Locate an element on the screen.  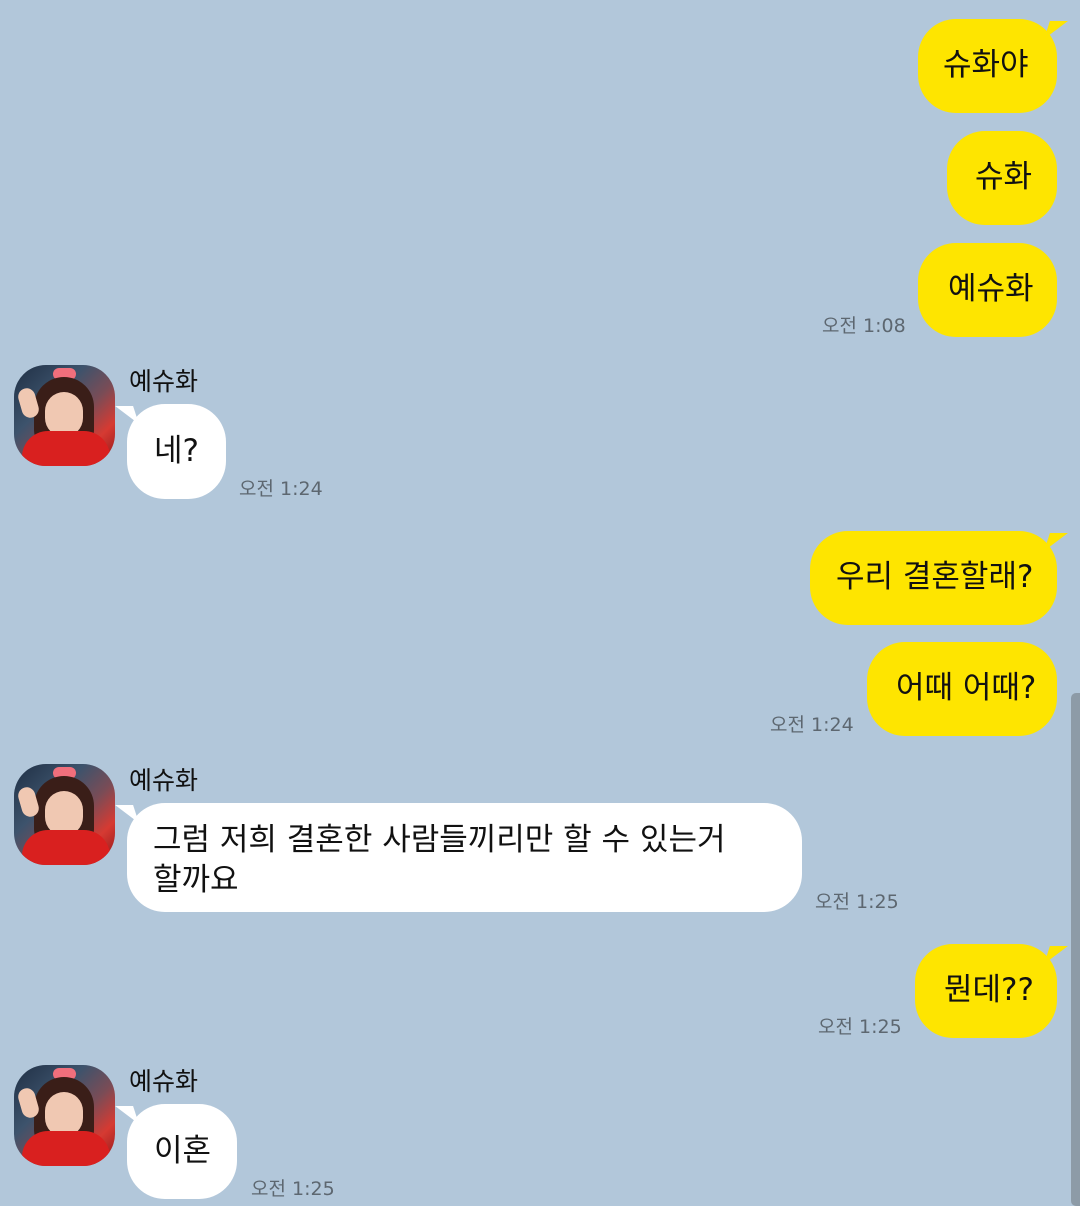
scrollbar is located at coordinates (1075, 949).